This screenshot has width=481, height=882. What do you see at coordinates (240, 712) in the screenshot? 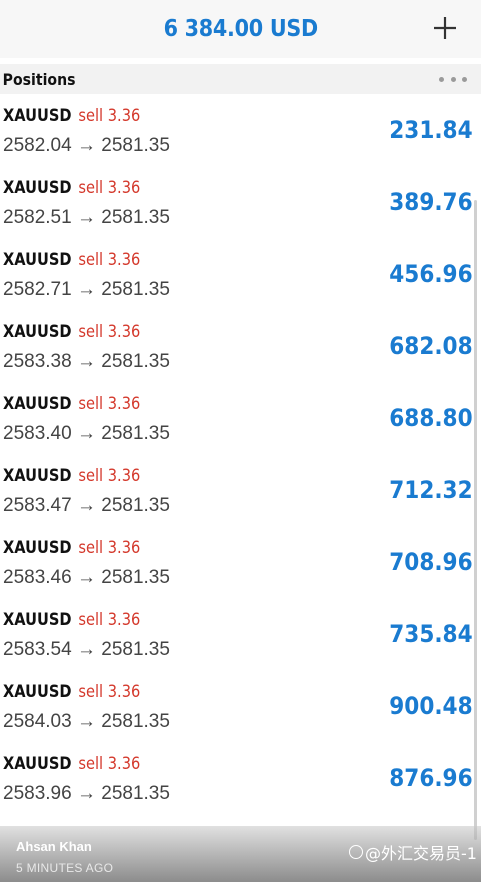
I see `position-row: XAUUSD sell 3.36 2584.03 → 2581.35 900.48` at bounding box center [240, 712].